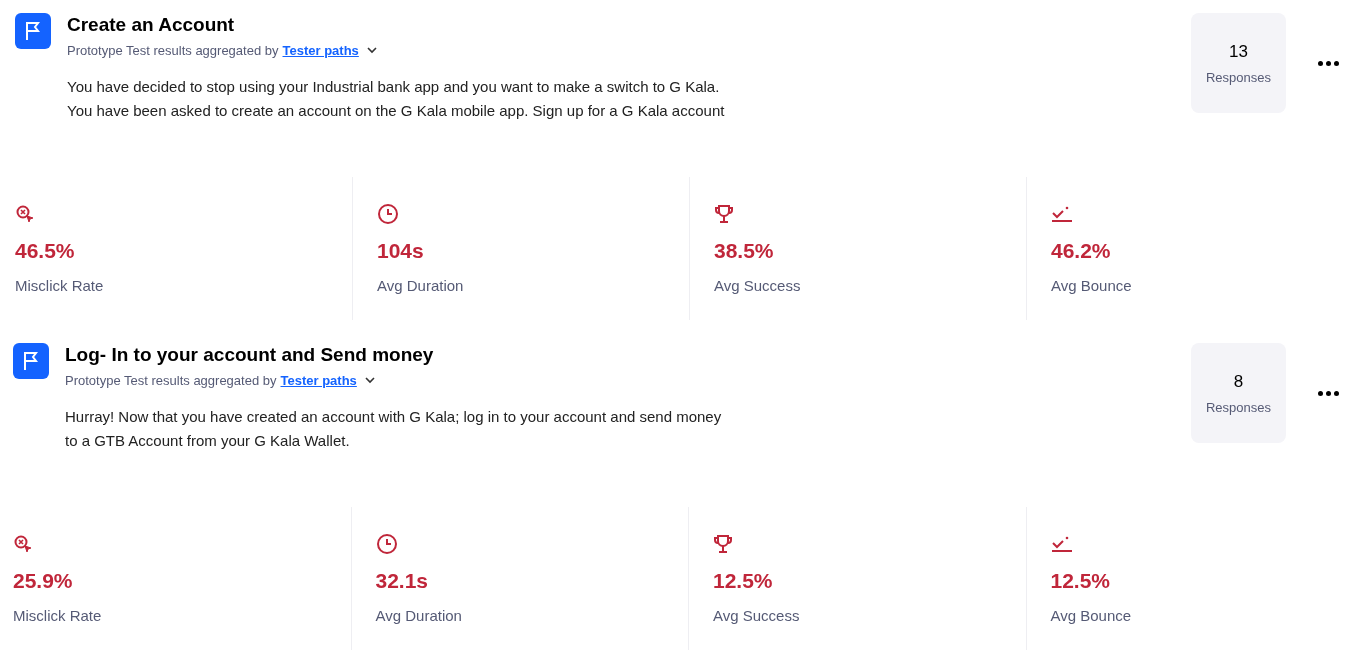 This screenshot has width=1363, height=672. Describe the element at coordinates (1081, 251) in the screenshot. I see `stat-value: 46.2%` at that location.